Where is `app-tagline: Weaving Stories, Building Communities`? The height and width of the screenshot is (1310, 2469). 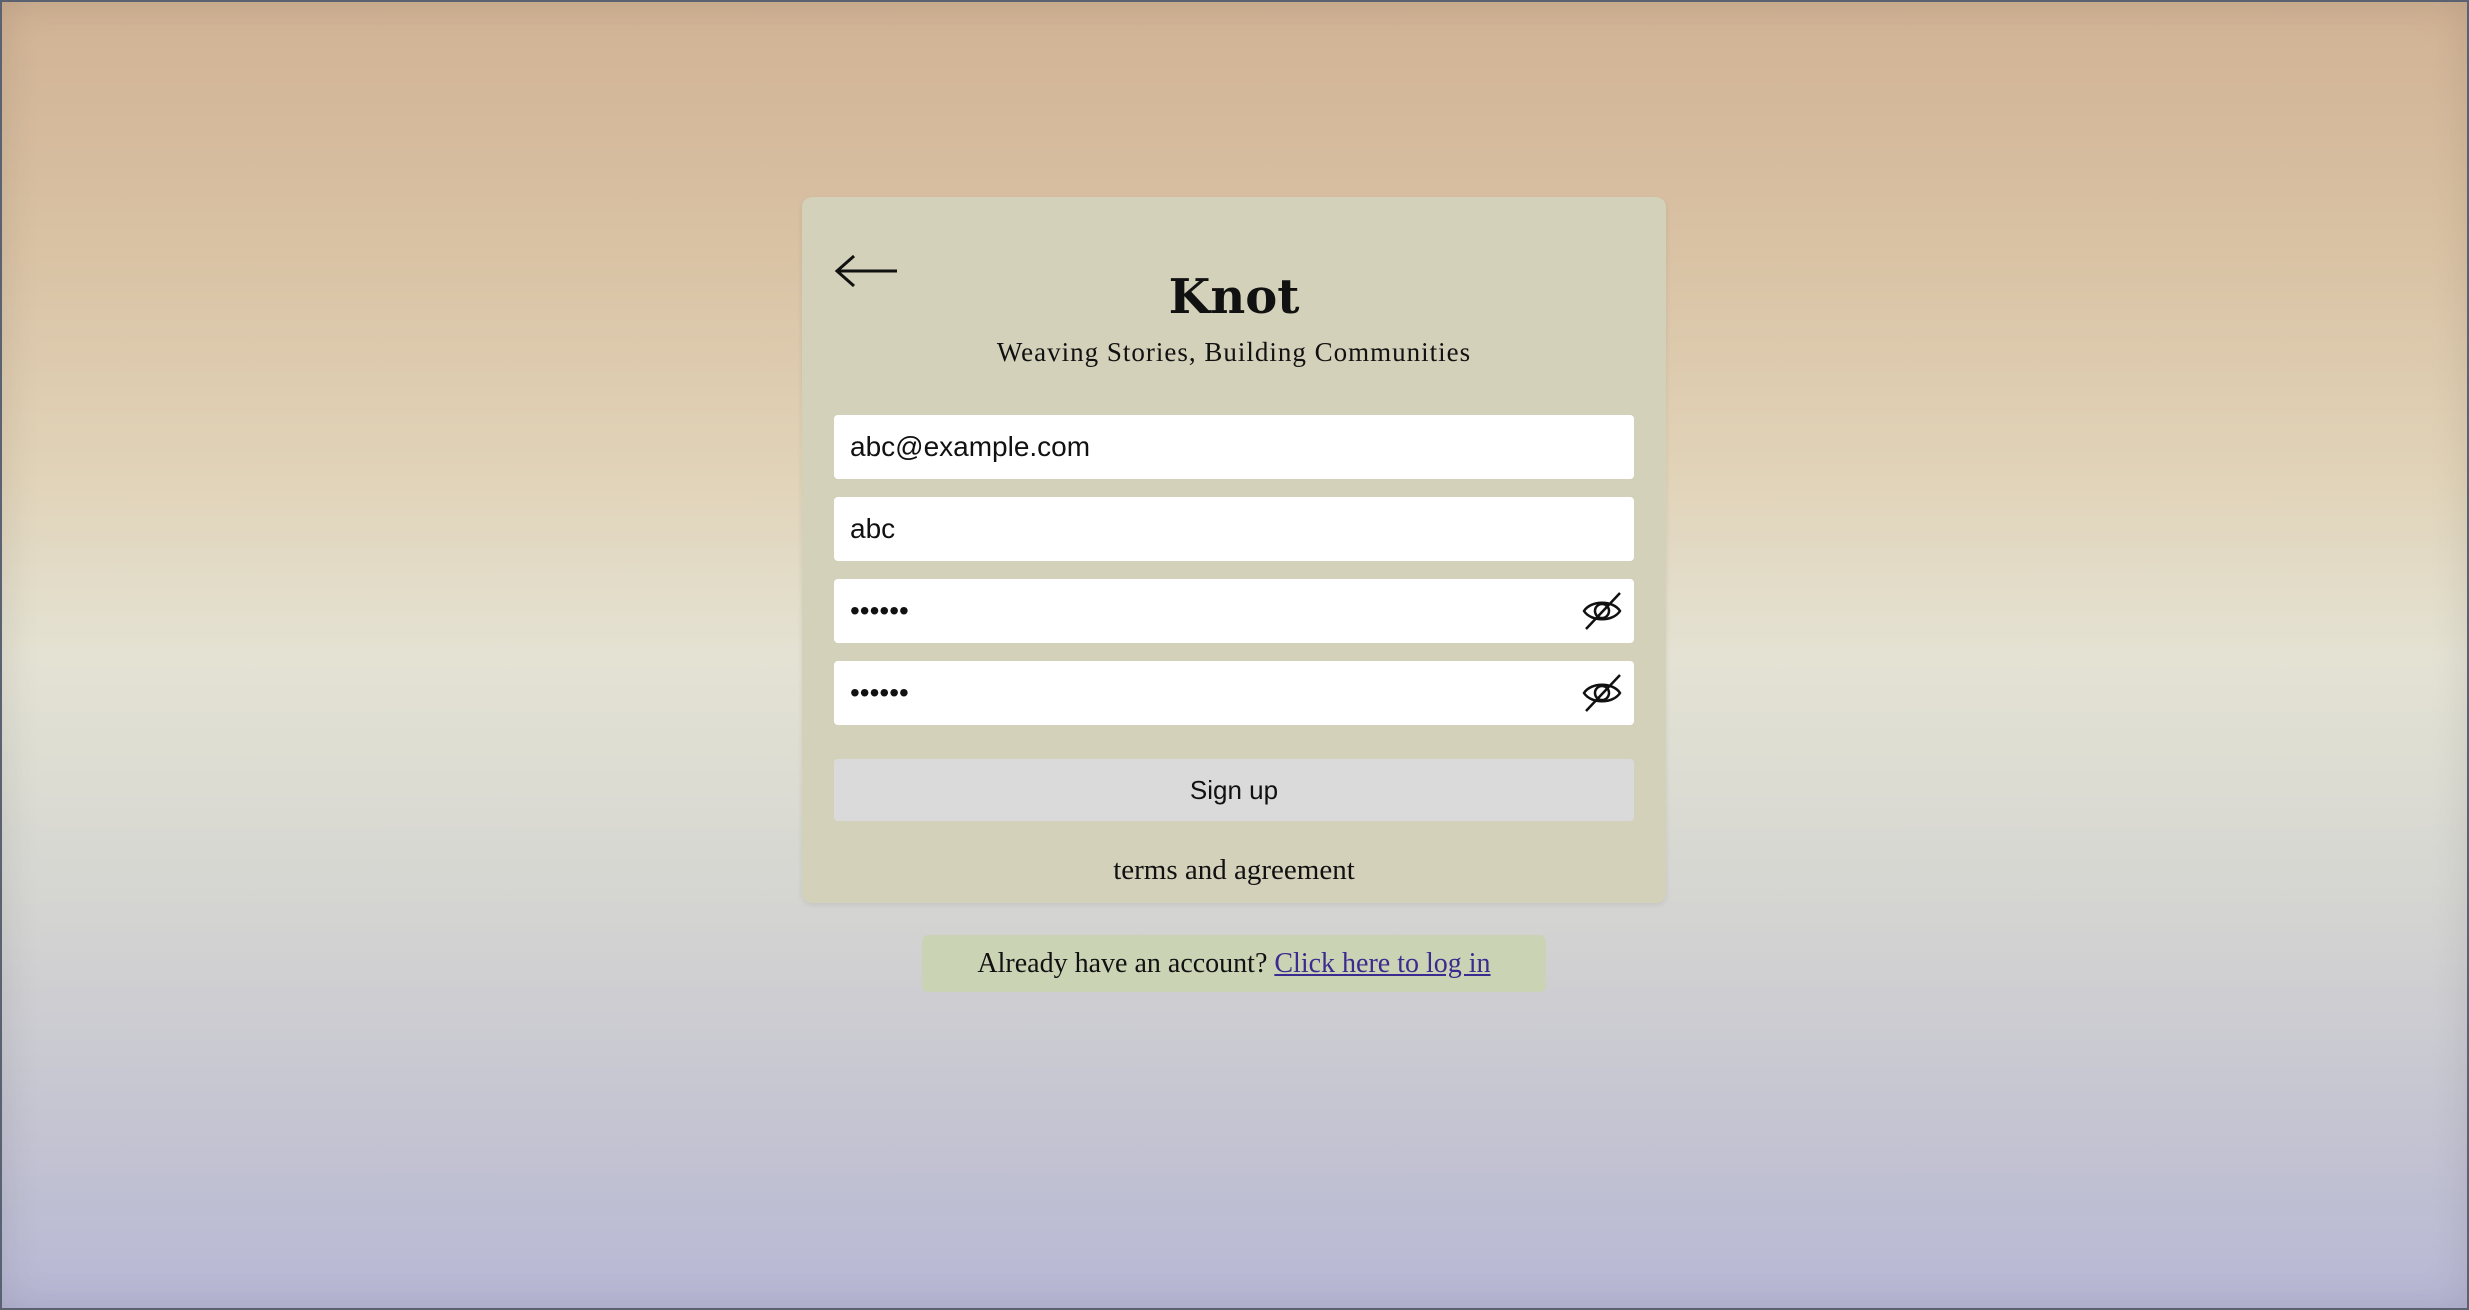
app-tagline: Weaving Stories, Building Communities is located at coordinates (1234, 352).